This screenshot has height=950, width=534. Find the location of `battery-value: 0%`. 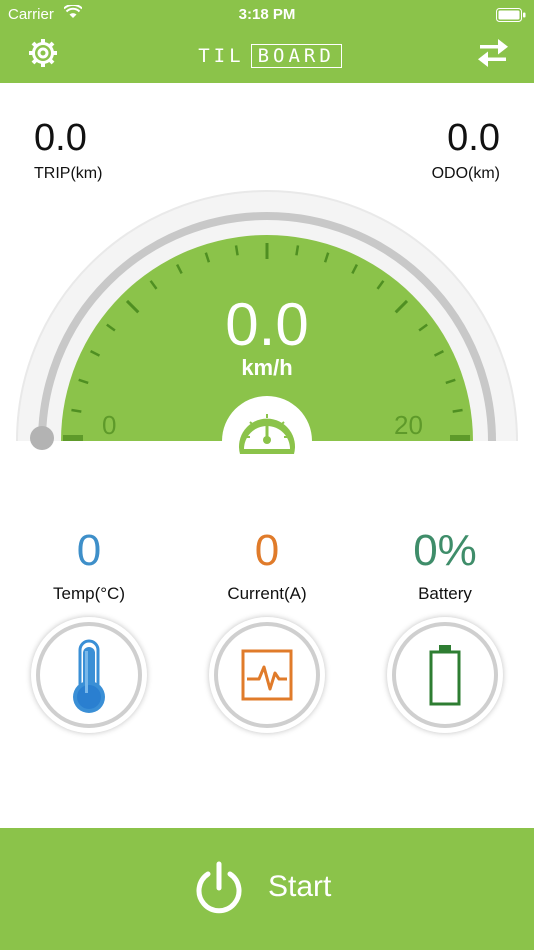

battery-value: 0% is located at coordinates (445, 550).